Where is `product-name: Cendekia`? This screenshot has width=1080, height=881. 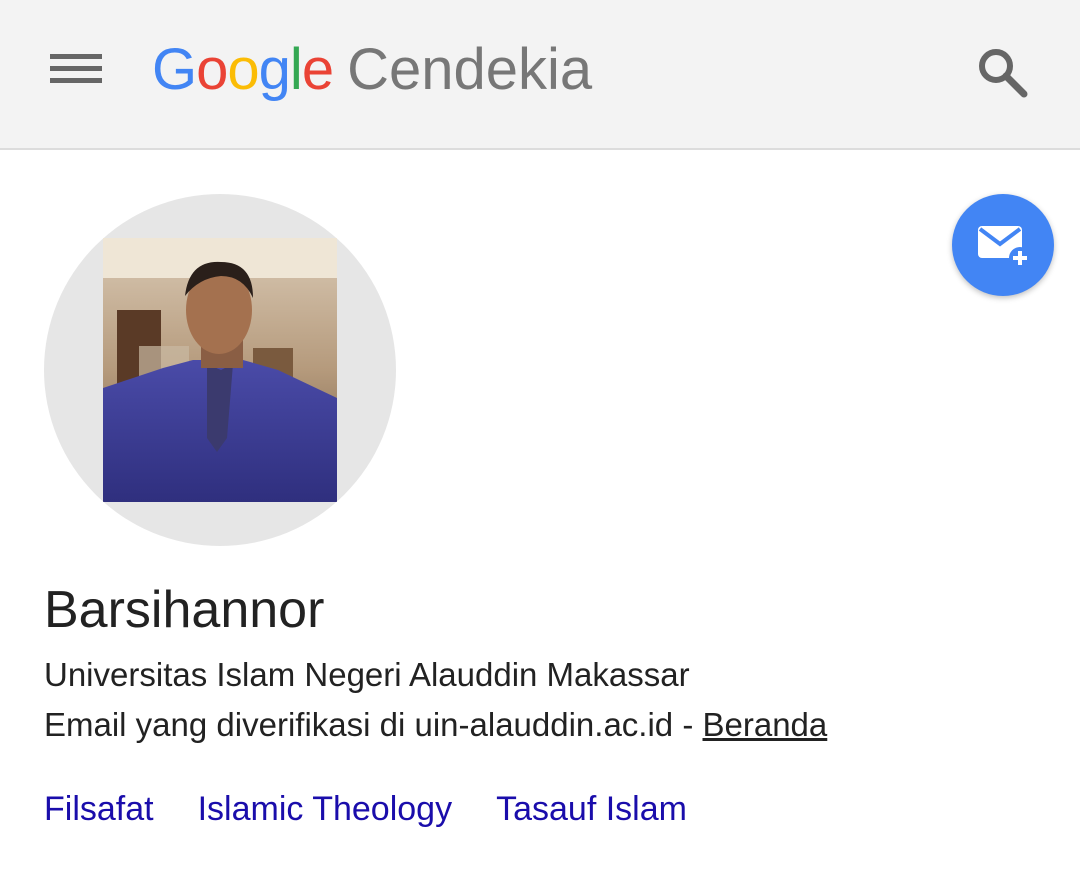 product-name: Cendekia is located at coordinates (470, 69).